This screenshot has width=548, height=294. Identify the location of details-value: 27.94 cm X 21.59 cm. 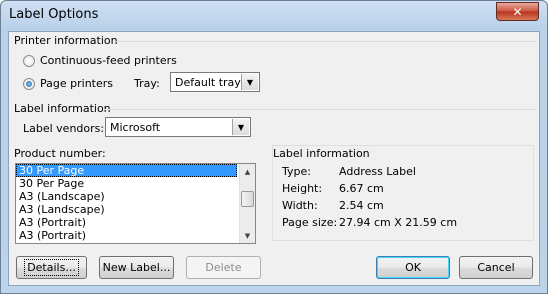
(398, 222).